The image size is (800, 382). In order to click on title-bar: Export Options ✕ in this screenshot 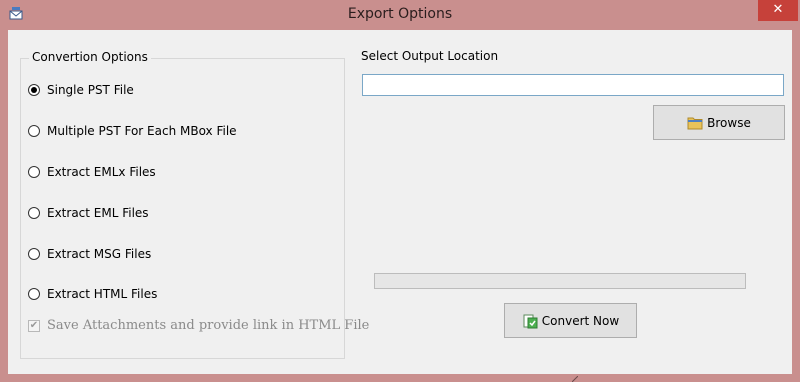, I will do `click(400, 15)`.